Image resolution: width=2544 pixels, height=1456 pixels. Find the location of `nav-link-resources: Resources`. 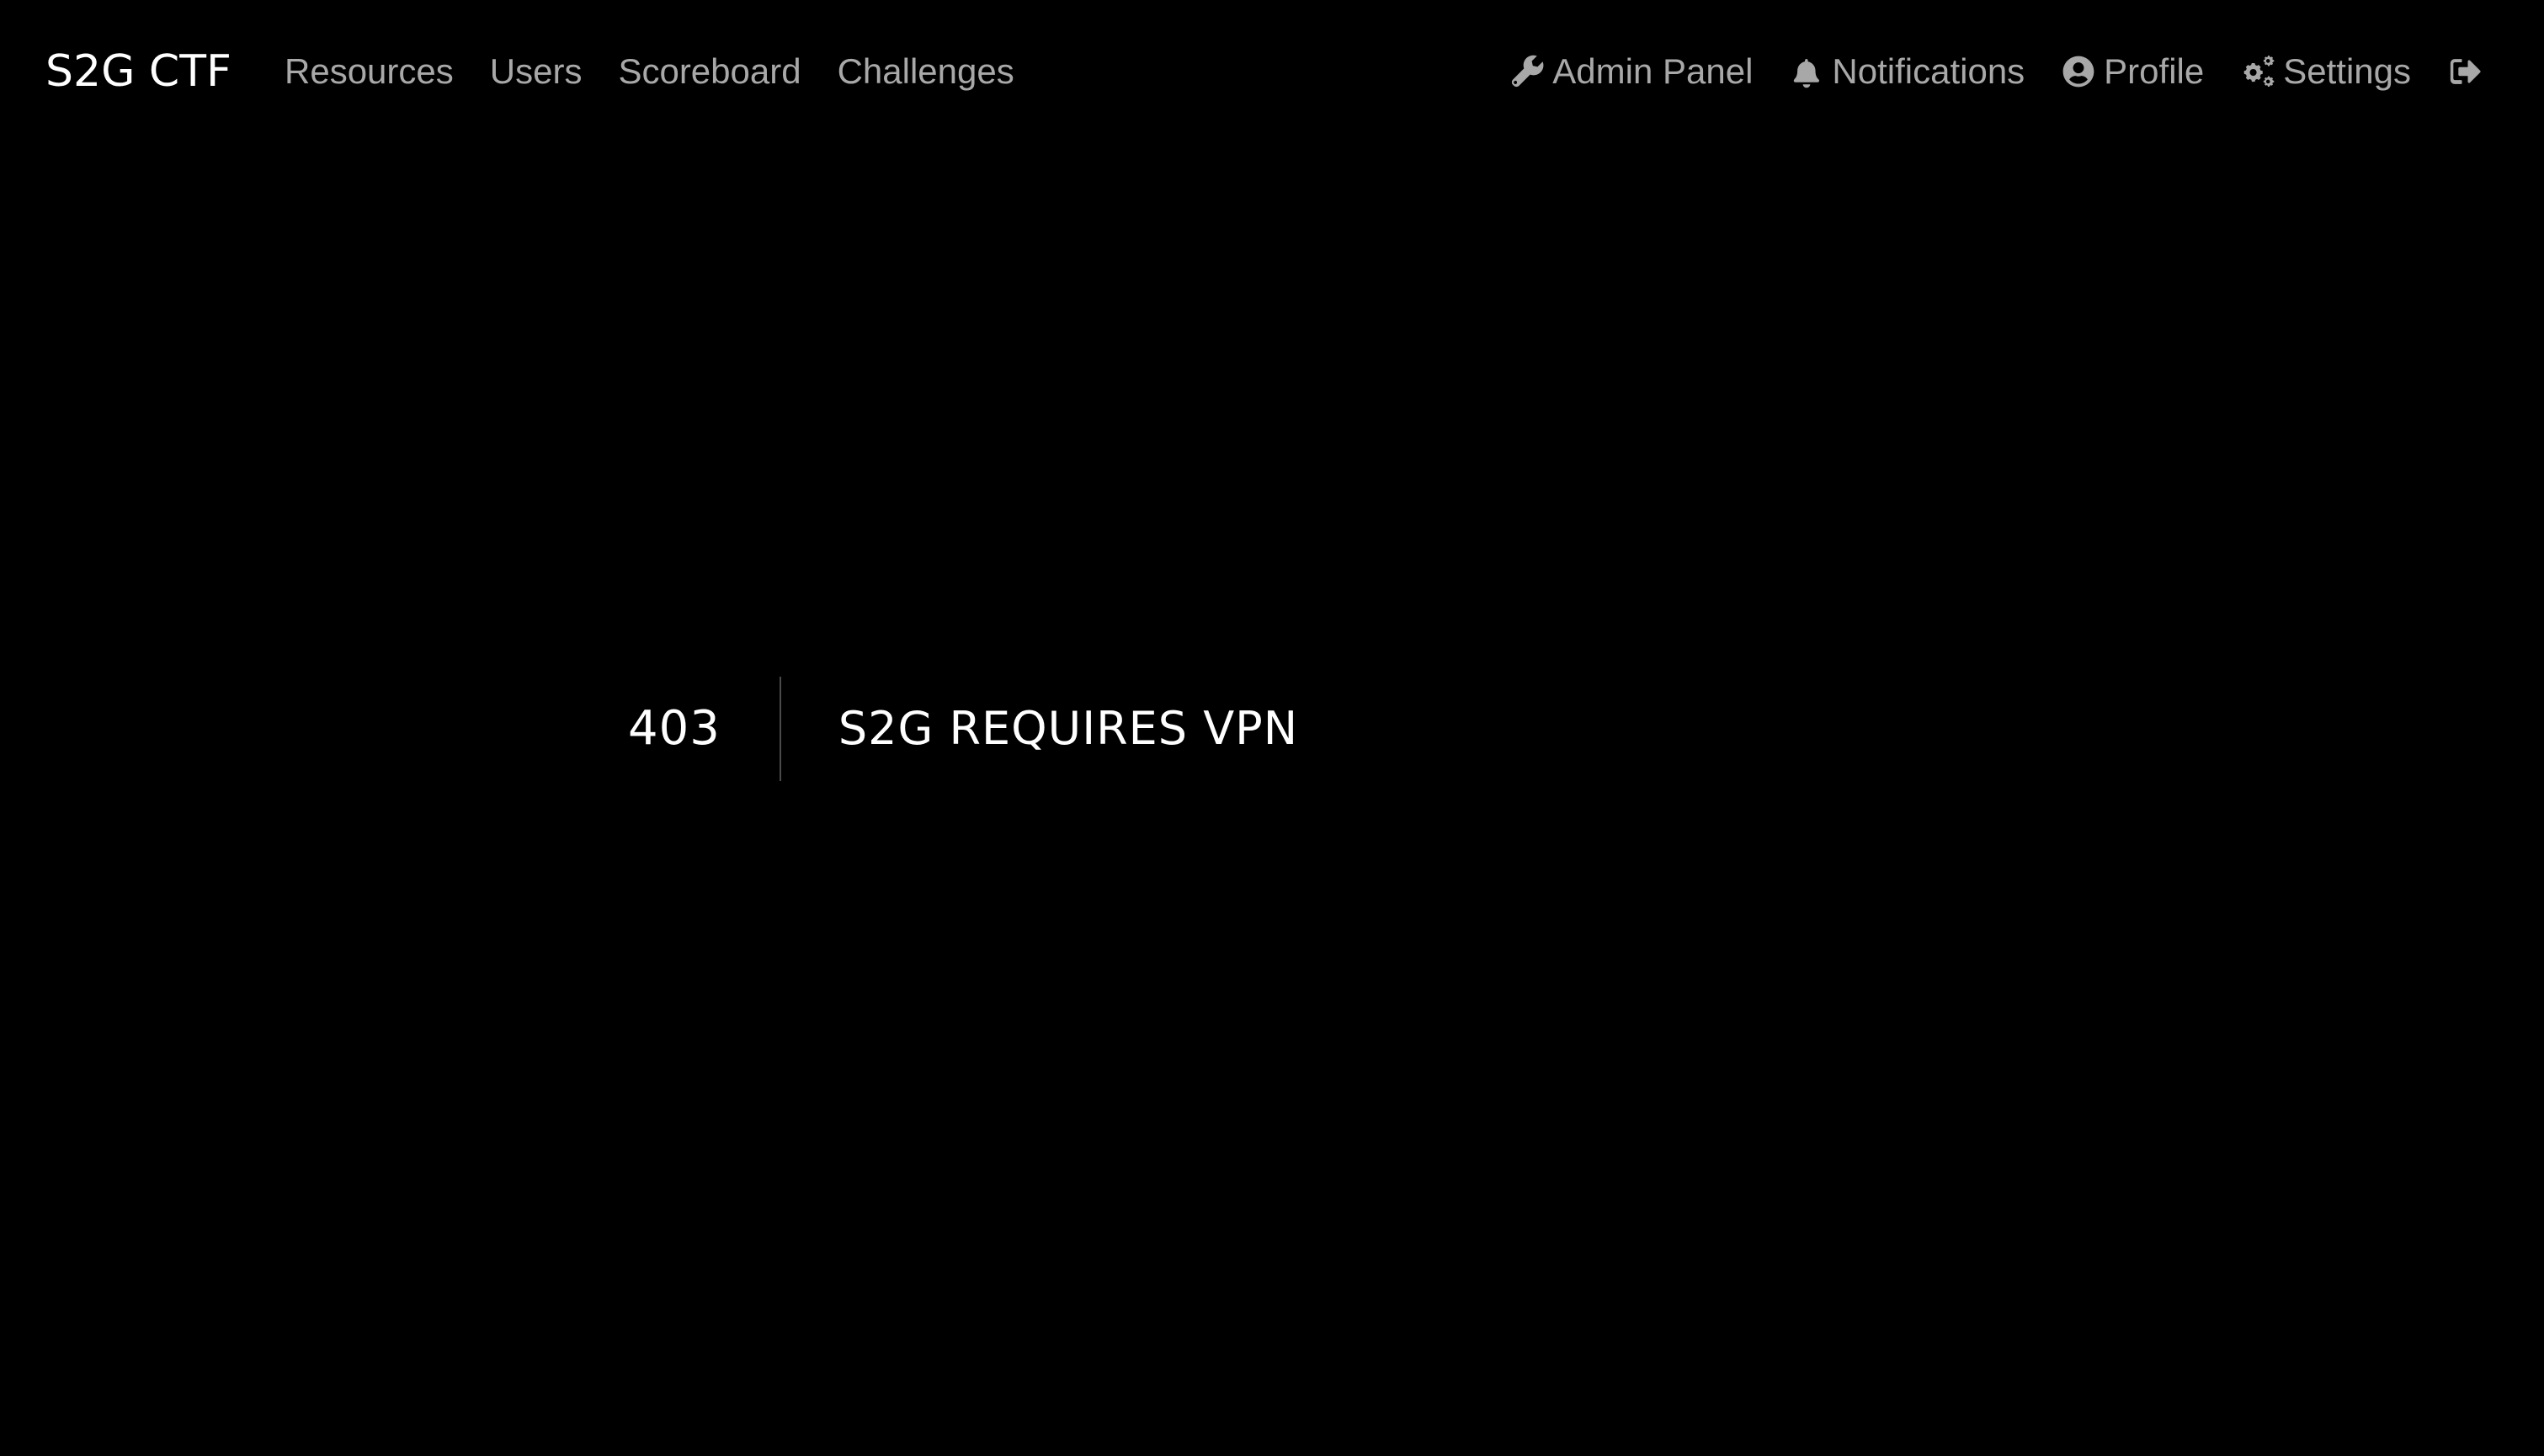

nav-link-resources: Resources is located at coordinates (369, 71).